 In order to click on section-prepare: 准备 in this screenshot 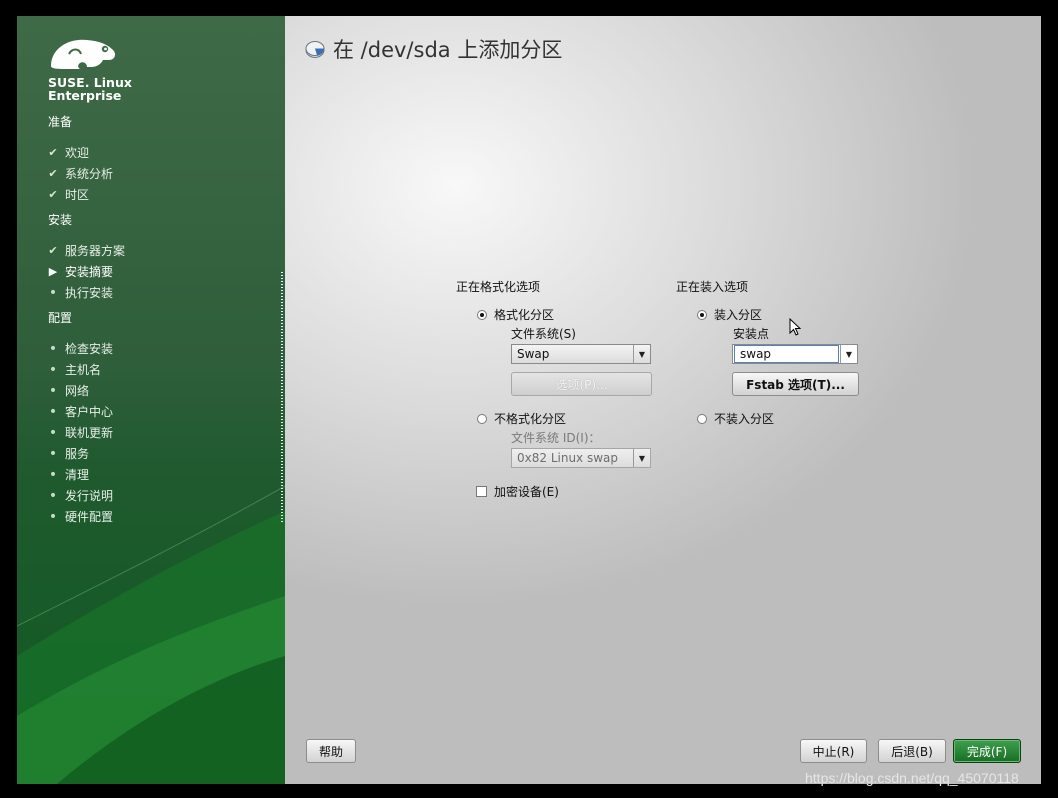, I will do `click(60, 122)`.